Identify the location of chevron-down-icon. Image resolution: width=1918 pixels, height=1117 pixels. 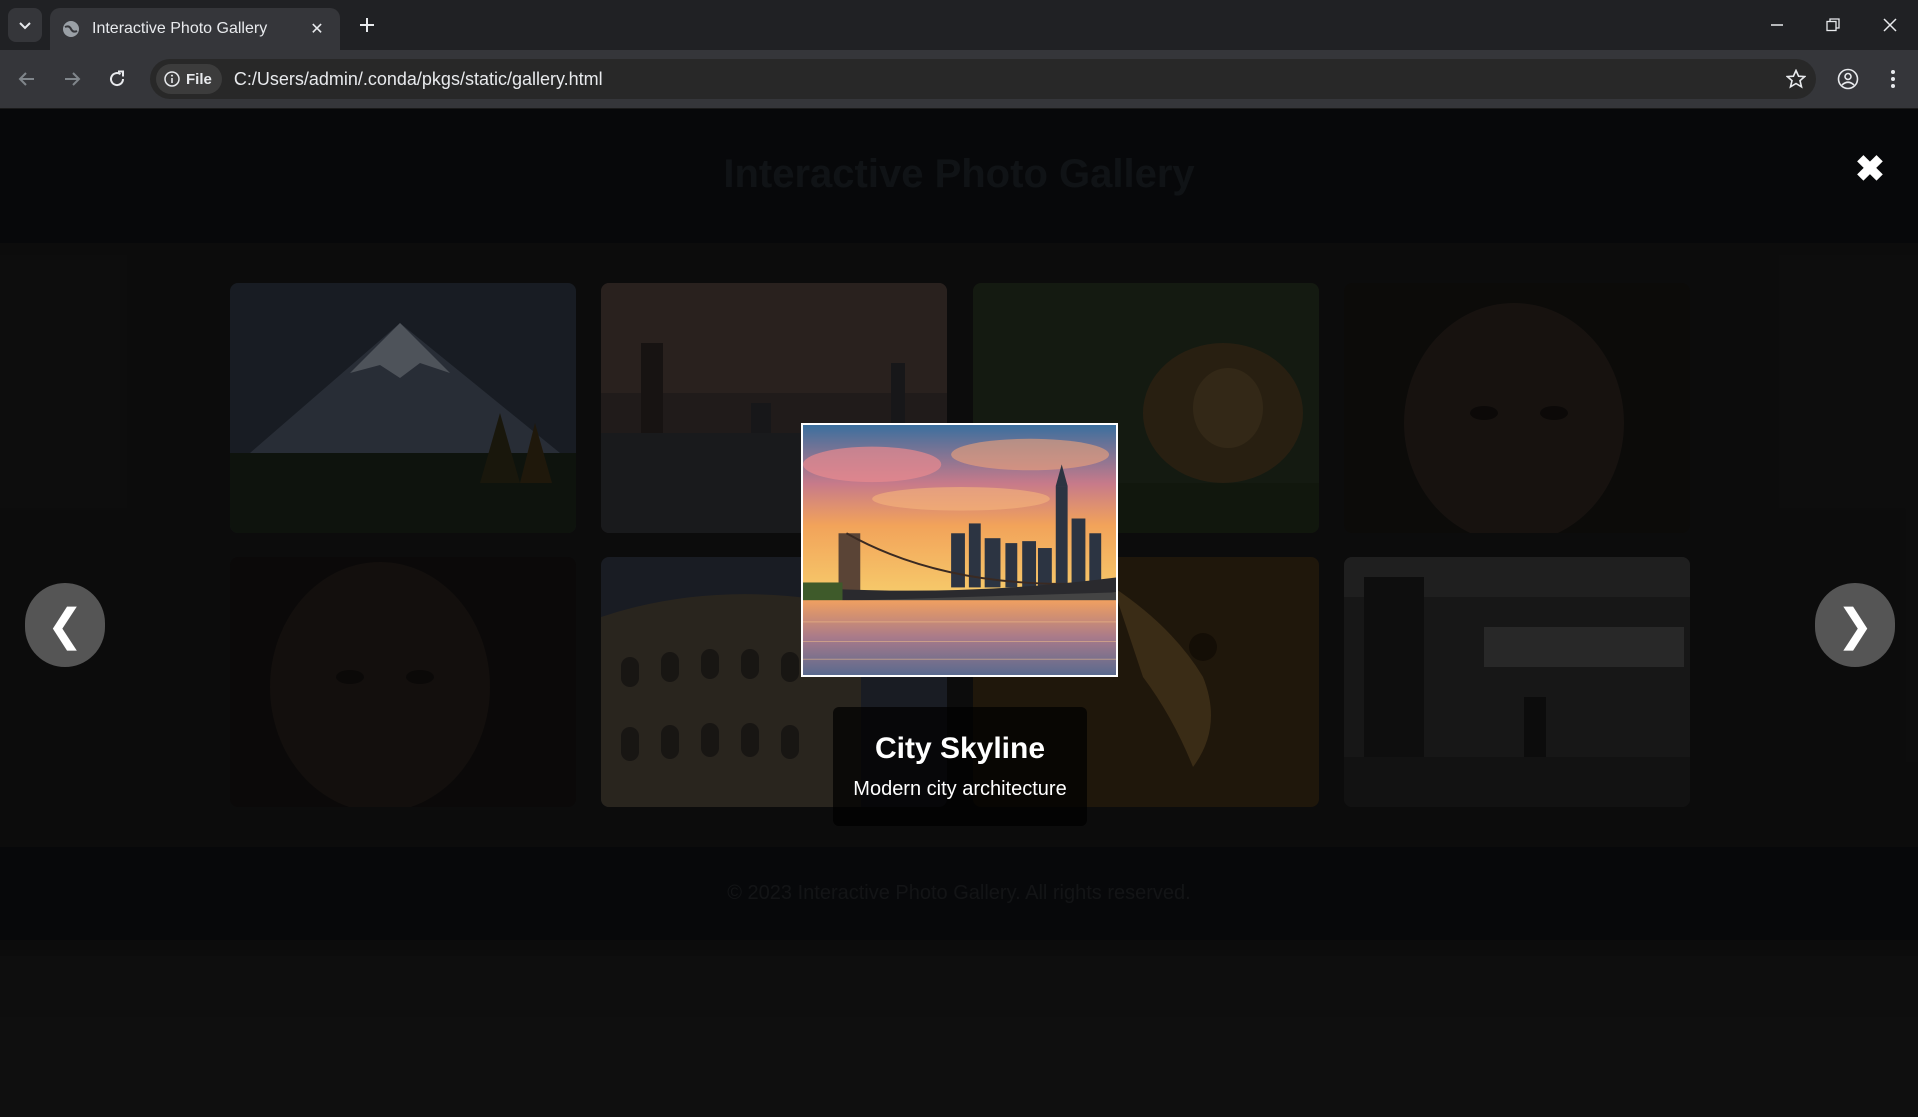
(25, 26).